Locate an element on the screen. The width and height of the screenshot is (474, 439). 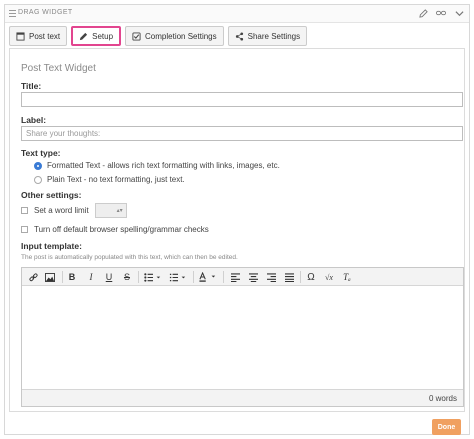
stepper-icon: ▴▾ is located at coordinates (119, 211).